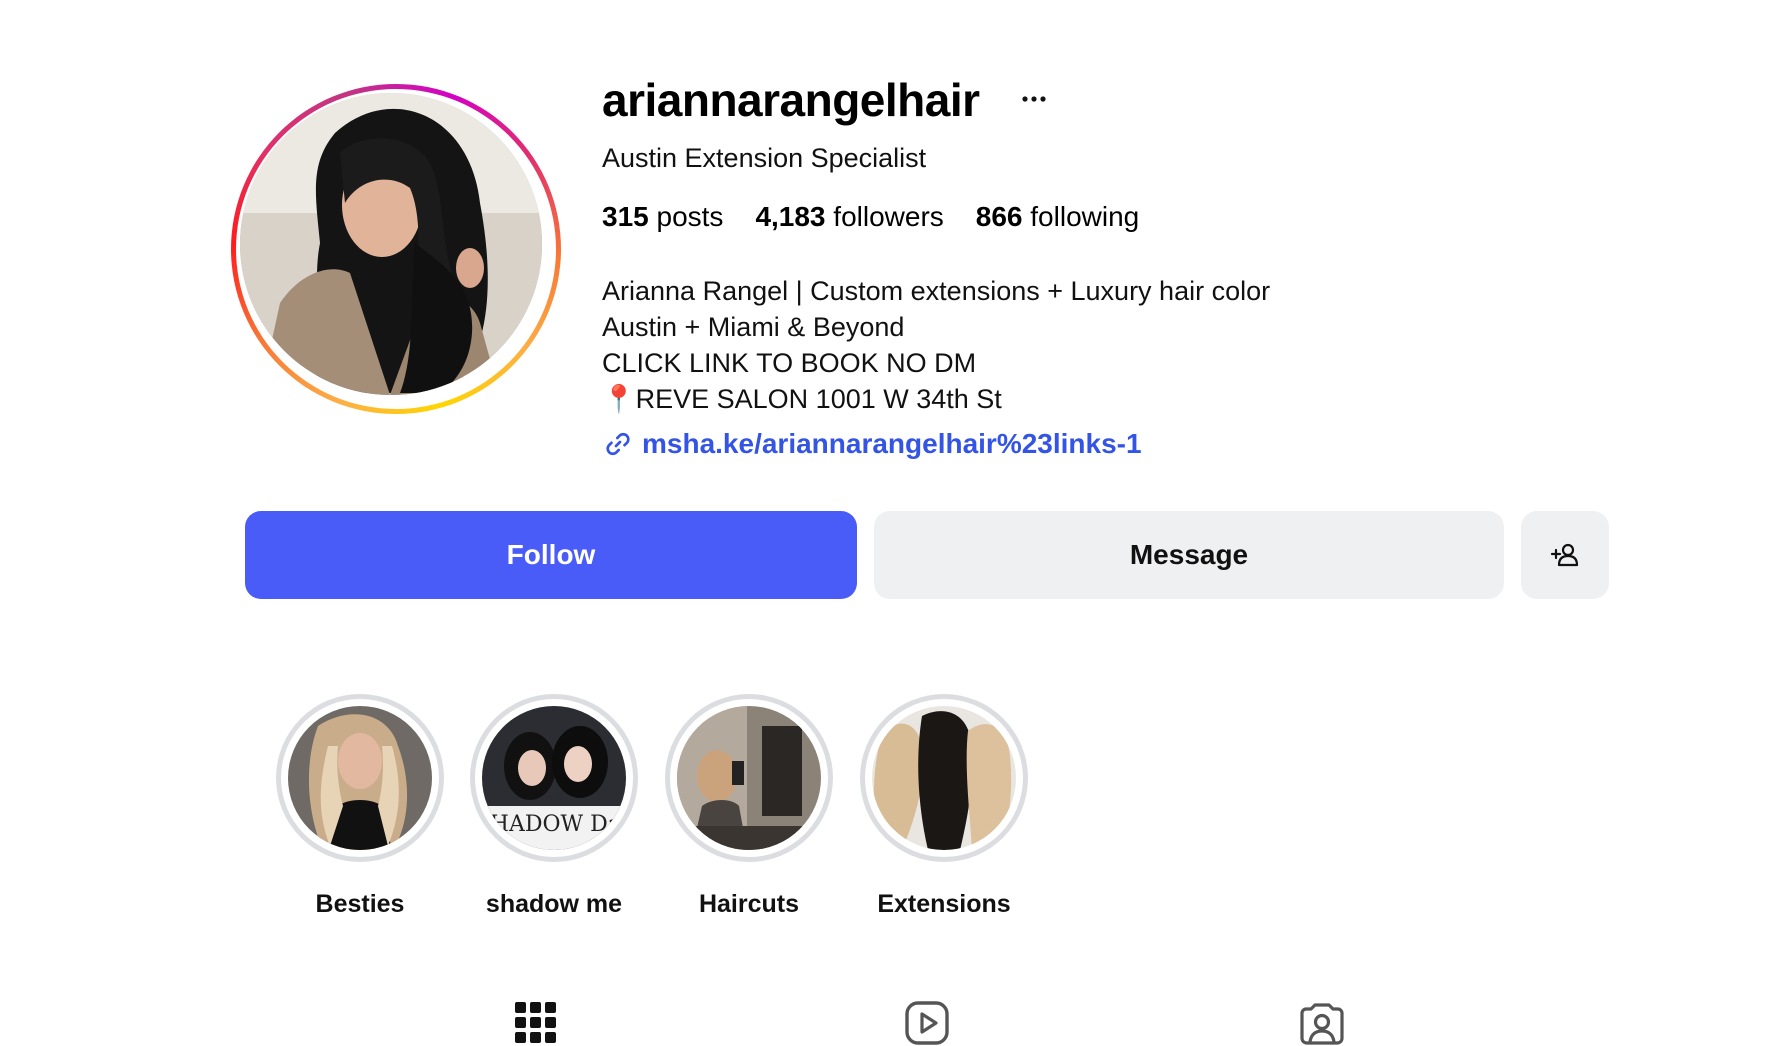  I want to click on highlight-photo-besties, so click(360, 778).